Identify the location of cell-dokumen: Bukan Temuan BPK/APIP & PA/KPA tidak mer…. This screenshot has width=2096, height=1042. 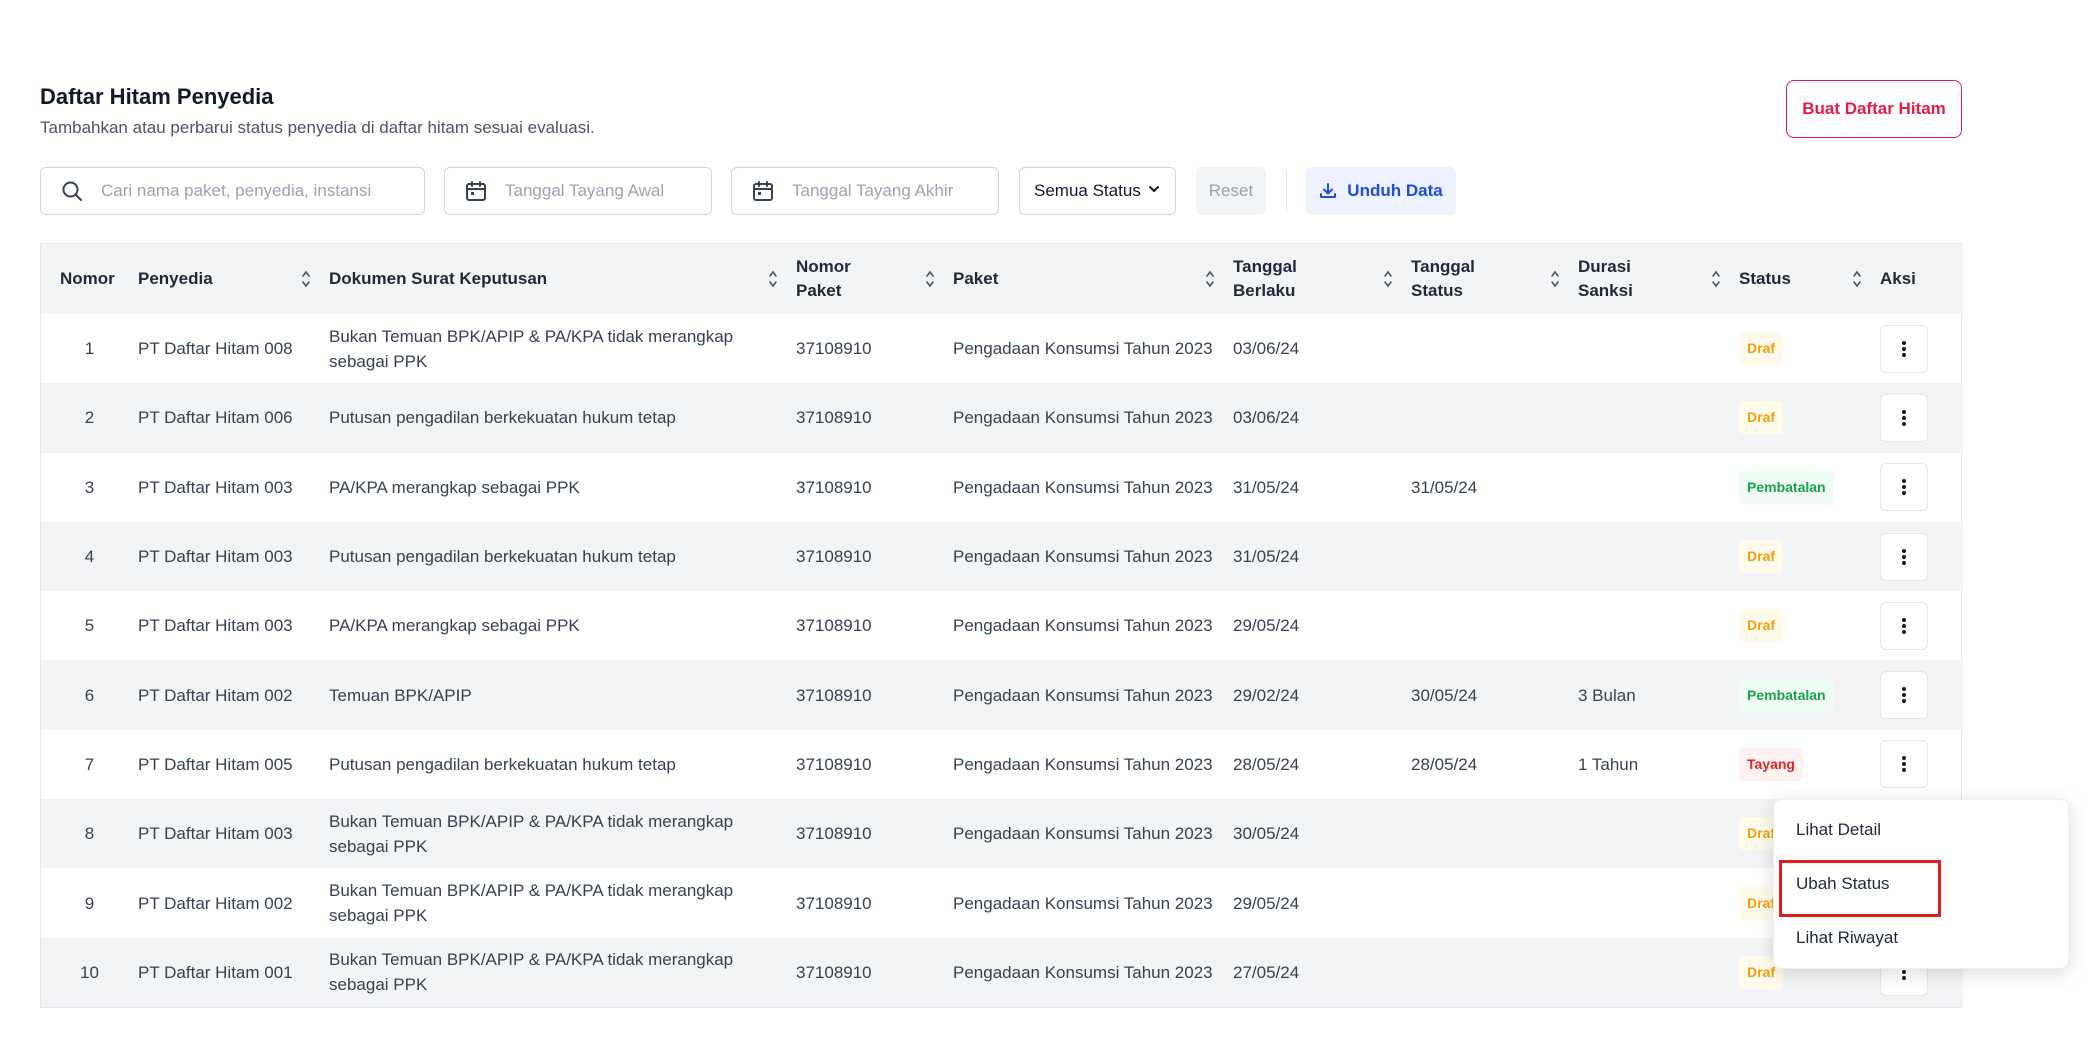
(531, 903).